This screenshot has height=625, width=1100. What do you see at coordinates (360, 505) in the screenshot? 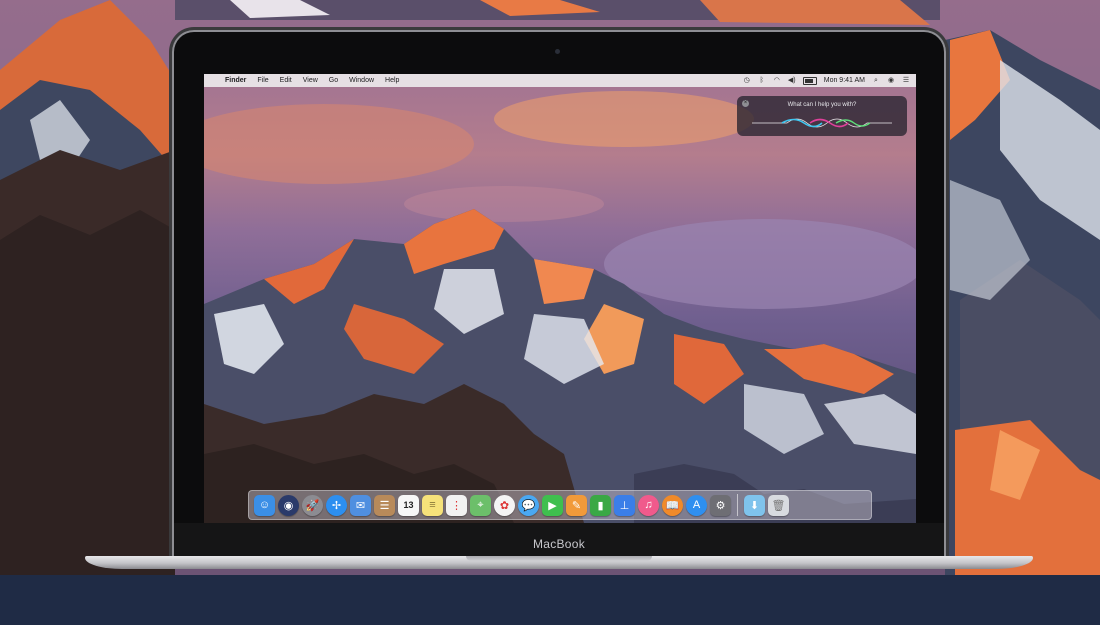
I see `mail-icon: ✉` at bounding box center [360, 505].